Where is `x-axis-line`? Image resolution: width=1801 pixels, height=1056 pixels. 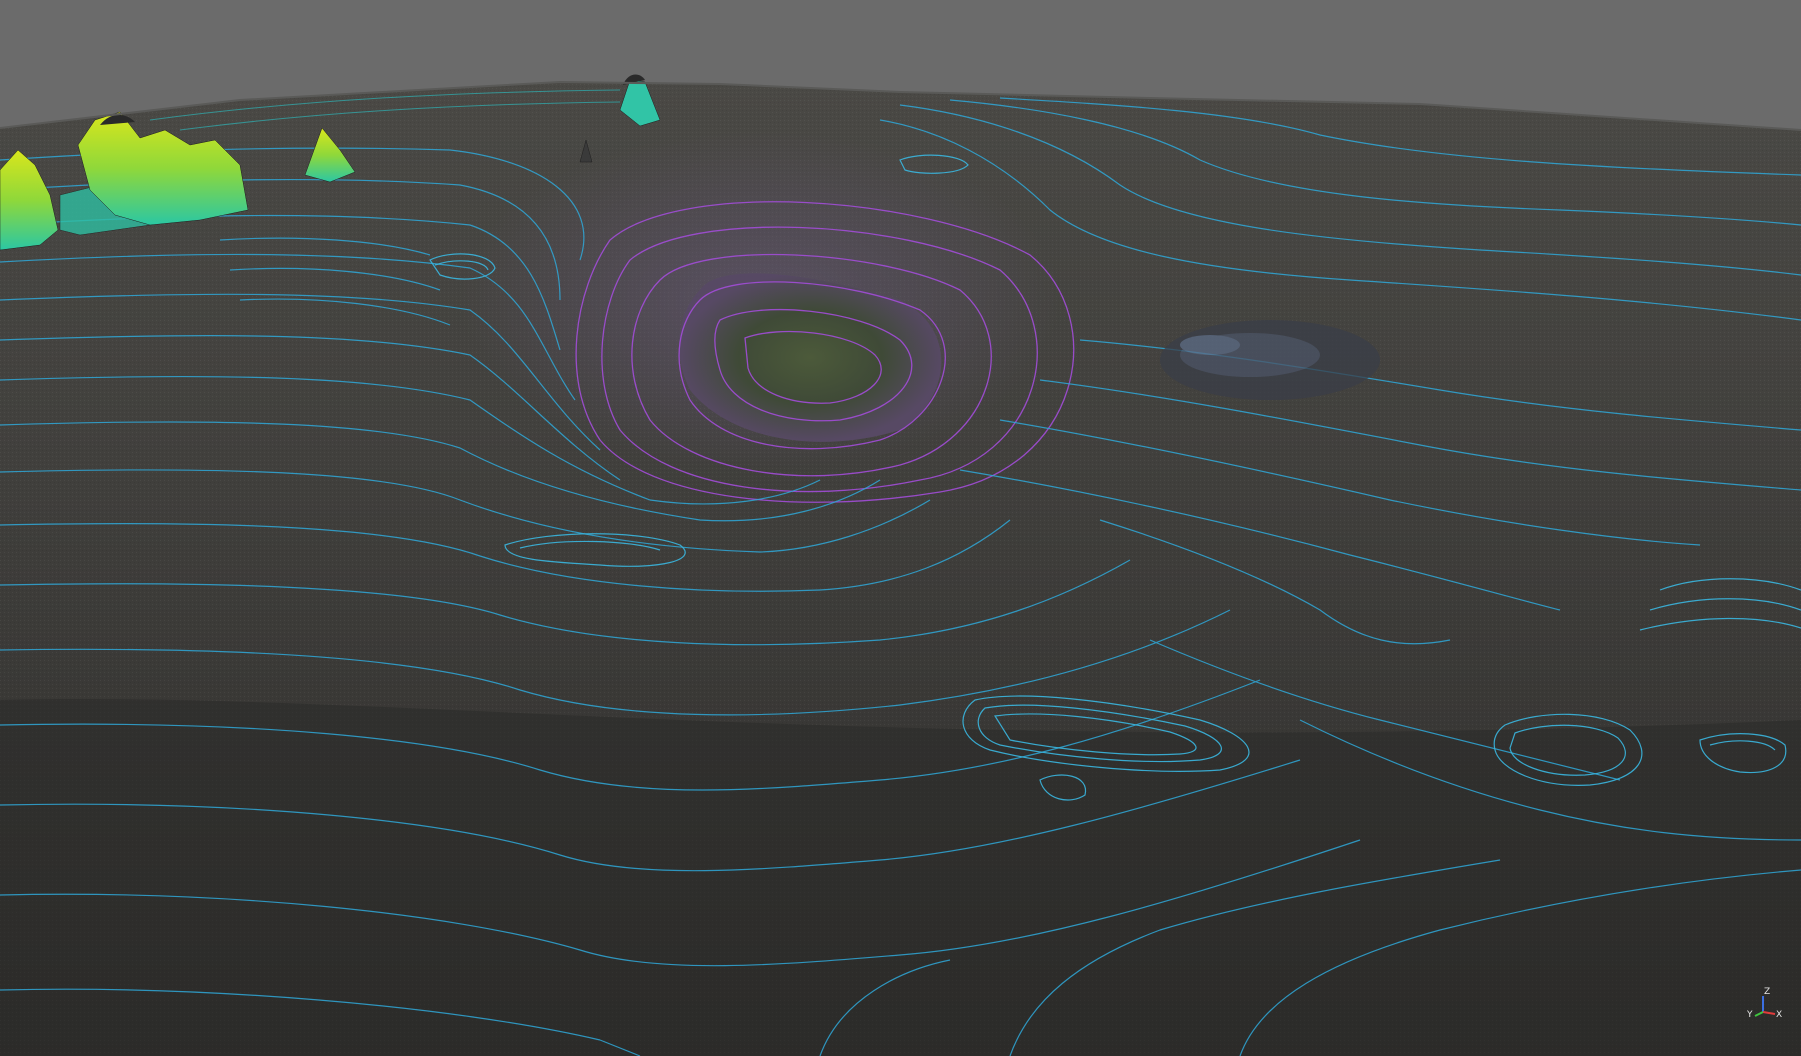 x-axis-line is located at coordinates (1769, 1013).